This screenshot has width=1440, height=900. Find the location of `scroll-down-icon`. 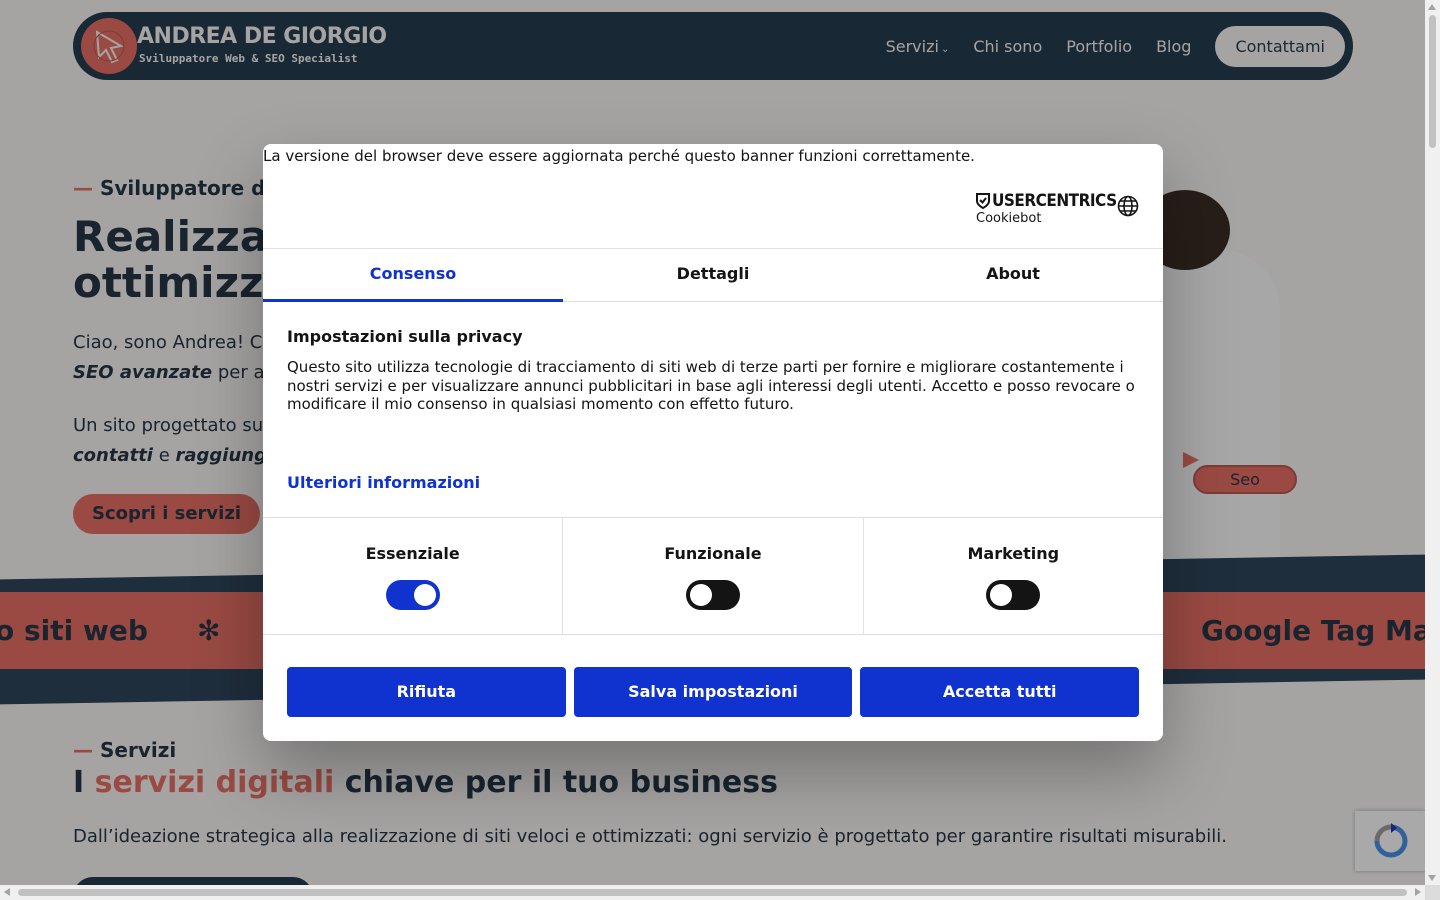

scroll-down-icon is located at coordinates (1432, 878).